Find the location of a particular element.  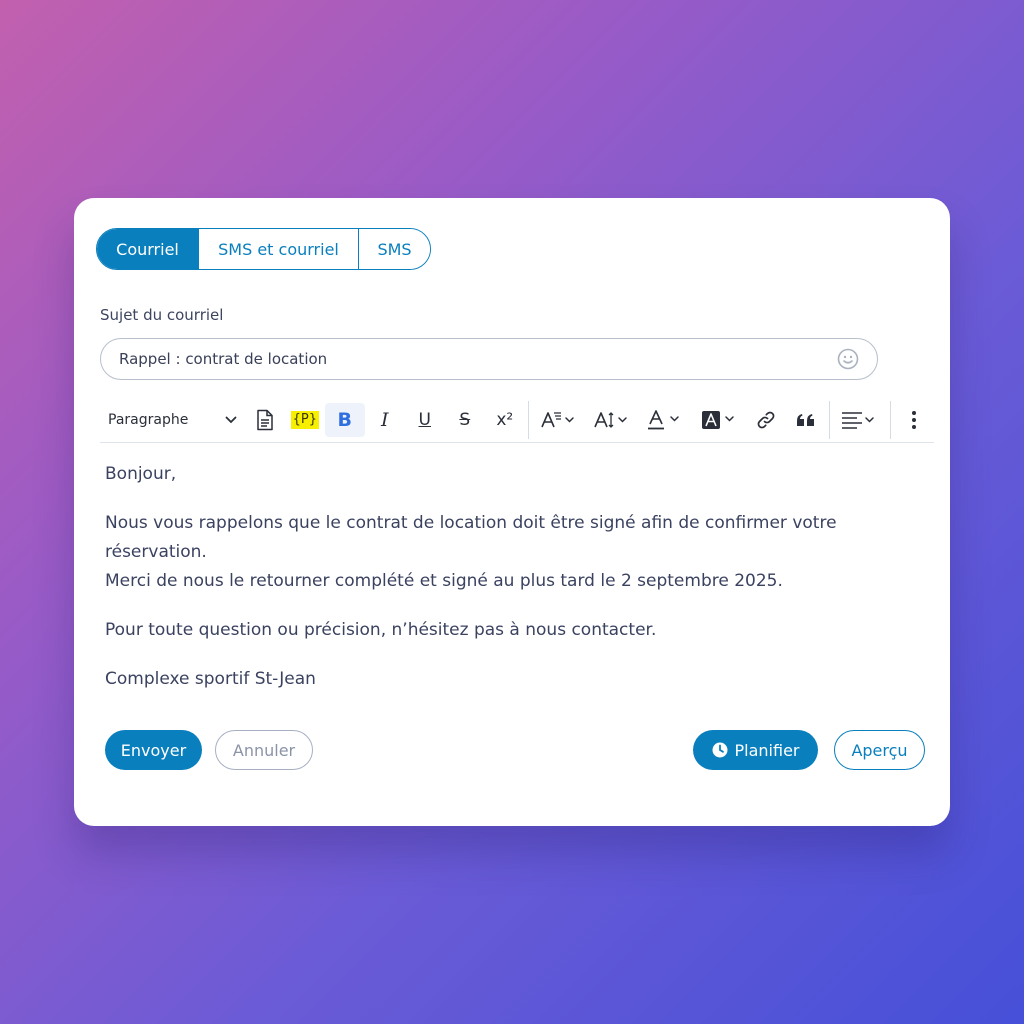

superscript-label: x² is located at coordinates (505, 420).